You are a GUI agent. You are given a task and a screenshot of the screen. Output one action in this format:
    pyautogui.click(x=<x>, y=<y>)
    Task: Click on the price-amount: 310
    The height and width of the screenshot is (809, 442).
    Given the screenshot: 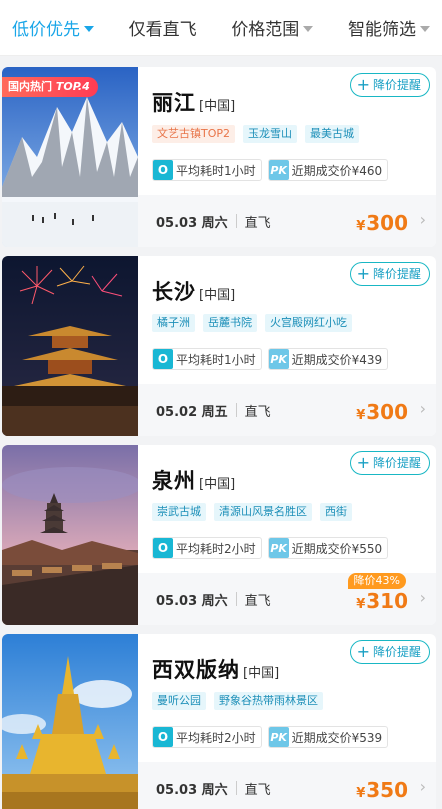 What is the action you would take?
    pyautogui.click(x=387, y=601)
    